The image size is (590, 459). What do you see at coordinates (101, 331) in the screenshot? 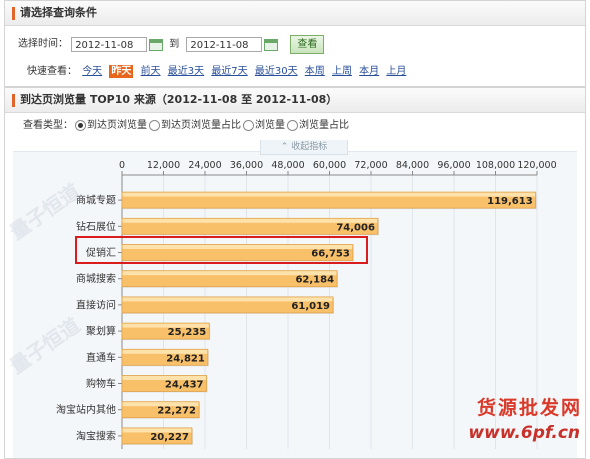
I see `category-label: 聚划算` at bounding box center [101, 331].